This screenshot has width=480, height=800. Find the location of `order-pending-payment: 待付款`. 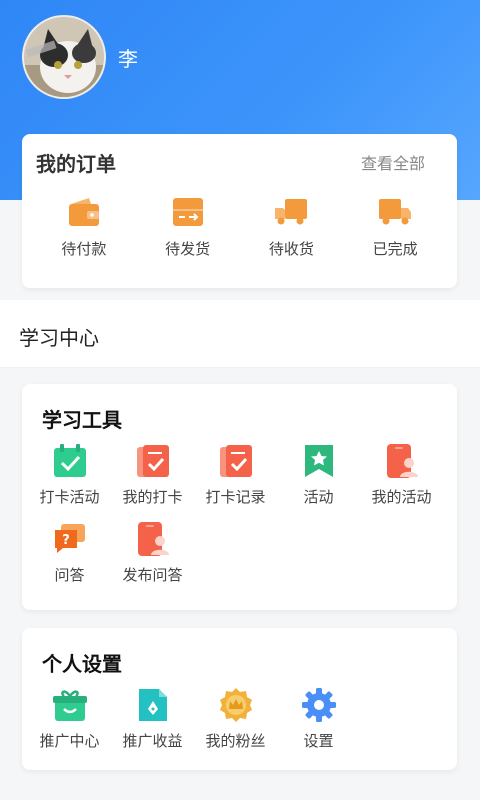

order-pending-payment: 待付款 is located at coordinates (84, 227).